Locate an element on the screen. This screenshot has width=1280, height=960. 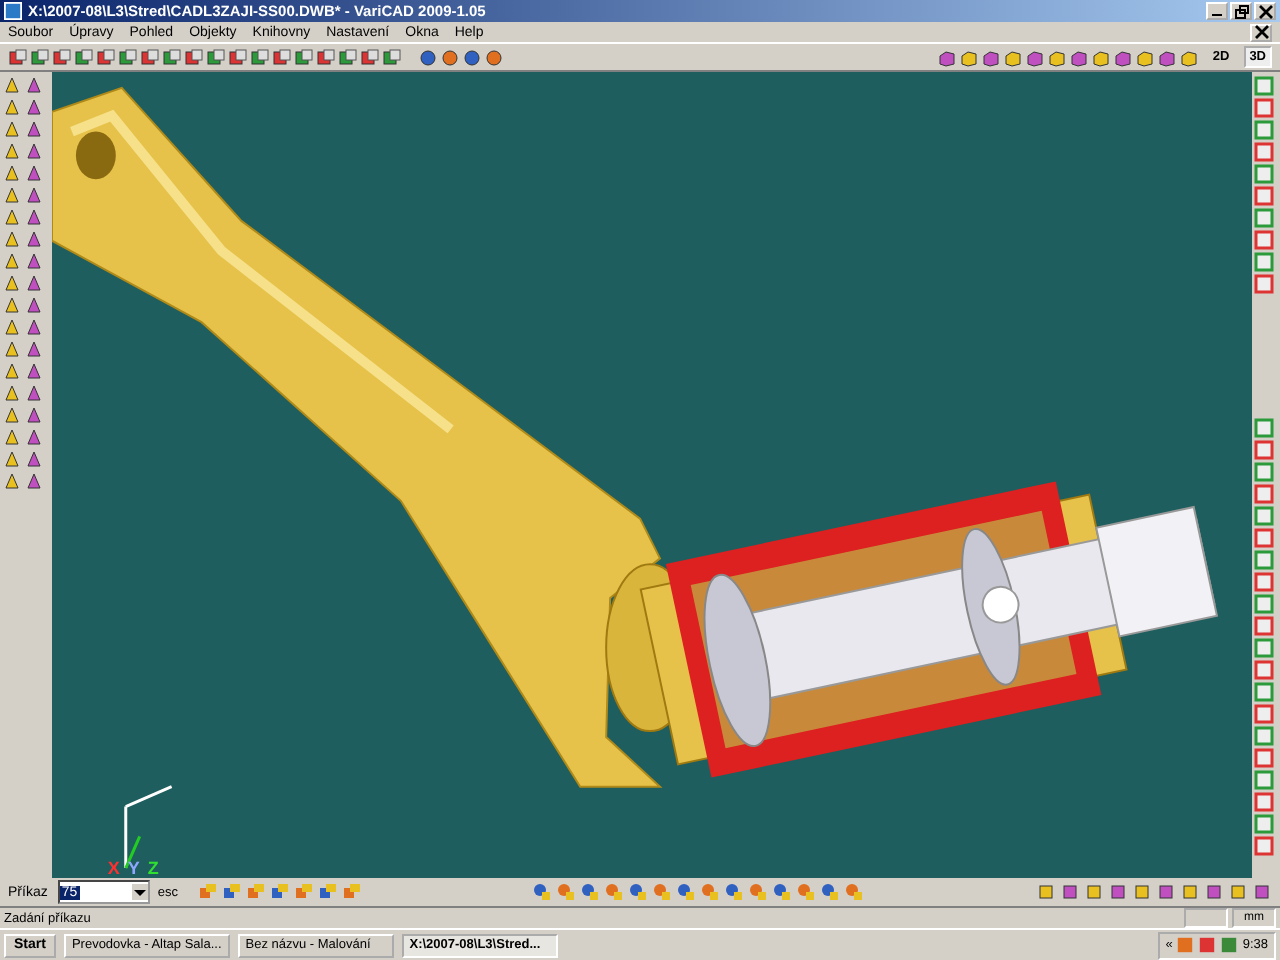
close-document-button is located at coordinates (1261, 32).